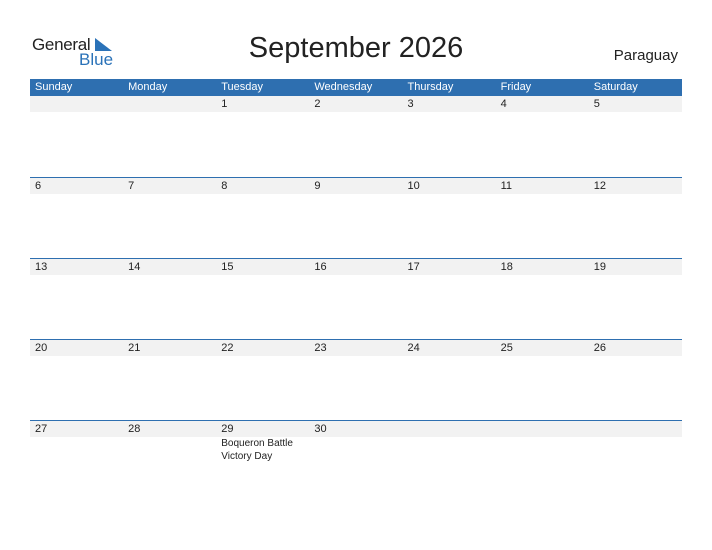 Image resolution: width=712 pixels, height=550 pixels. I want to click on day-number: 5, so click(596, 104).